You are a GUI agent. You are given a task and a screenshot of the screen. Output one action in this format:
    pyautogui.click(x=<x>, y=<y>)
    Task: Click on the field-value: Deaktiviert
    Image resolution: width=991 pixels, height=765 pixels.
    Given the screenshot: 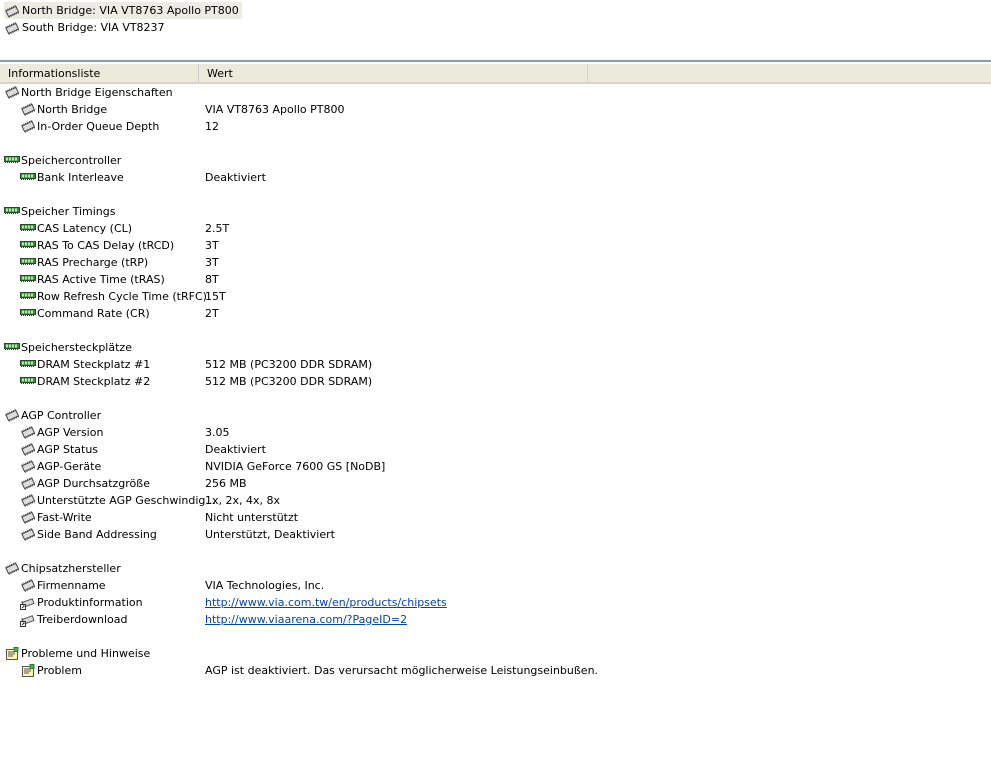 What is the action you would take?
    pyautogui.click(x=235, y=449)
    